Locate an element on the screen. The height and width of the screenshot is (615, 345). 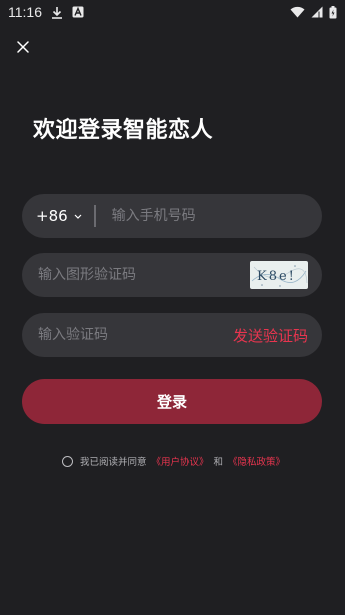
user-agreement-link: 《用户协议》 is located at coordinates (180, 461).